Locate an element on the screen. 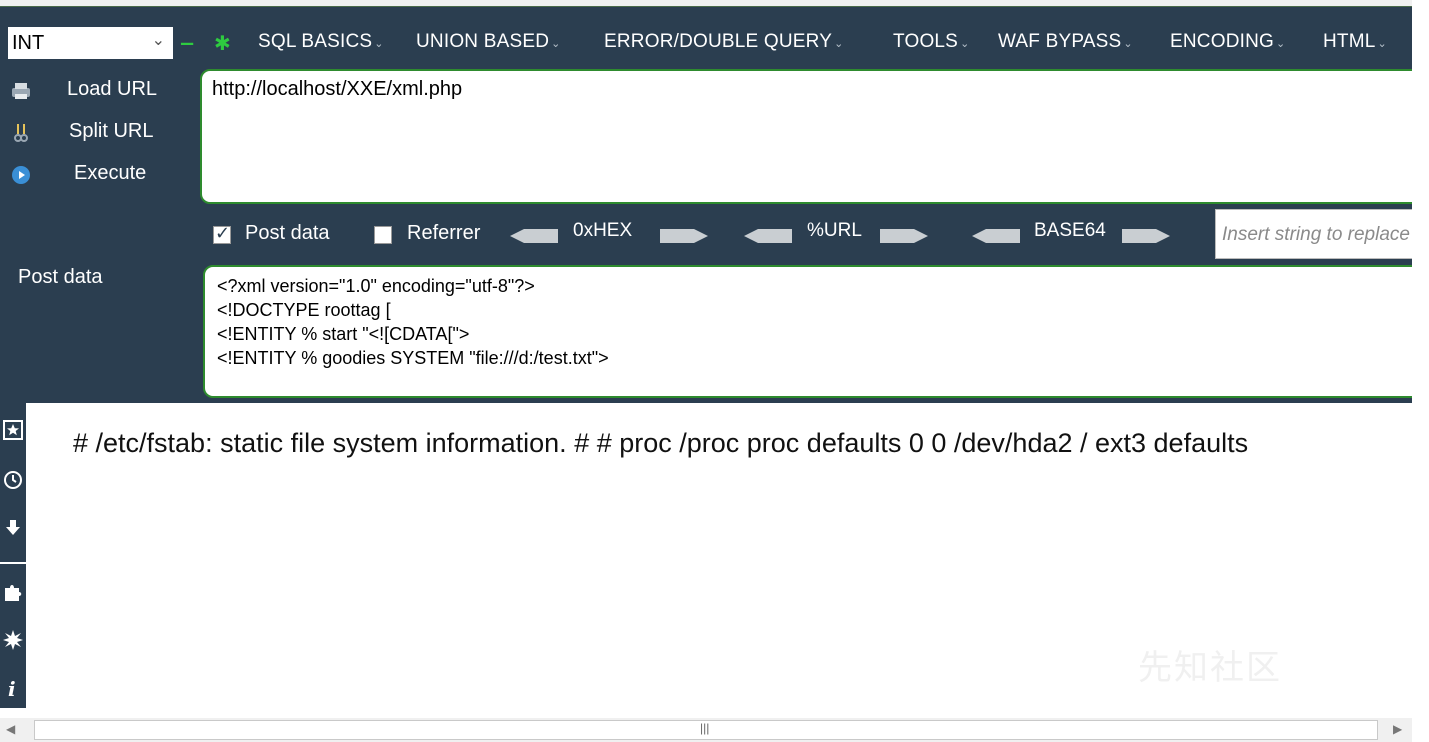 The width and height of the screenshot is (1429, 742). hex-label: 0xHEX is located at coordinates (603, 230).